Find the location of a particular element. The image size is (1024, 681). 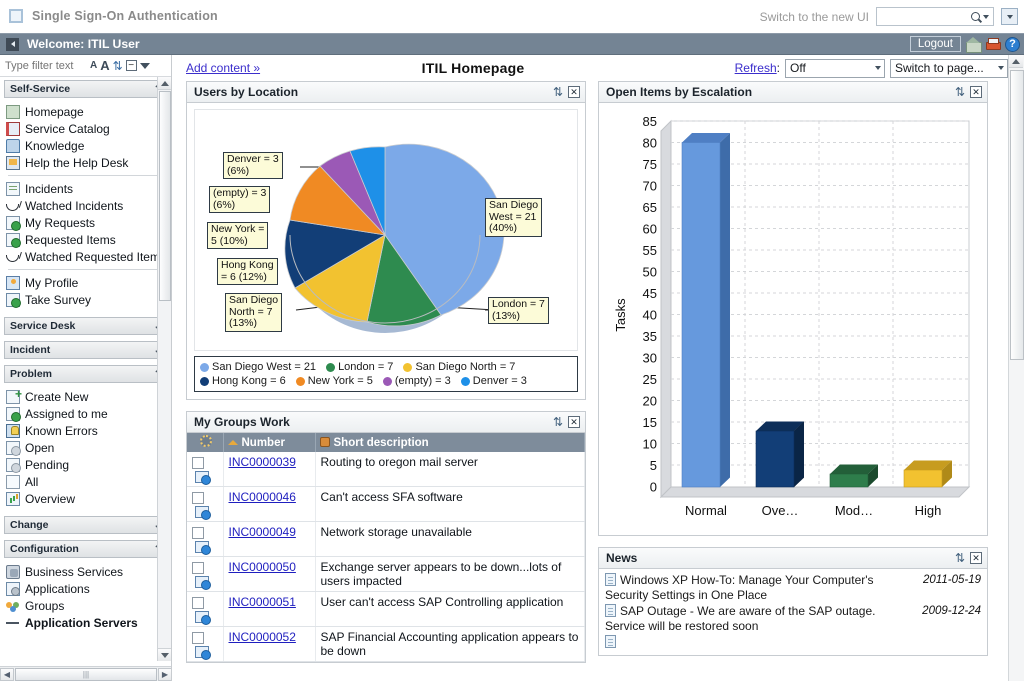

sidebar-item-open: Open is located at coordinates (88, 447).